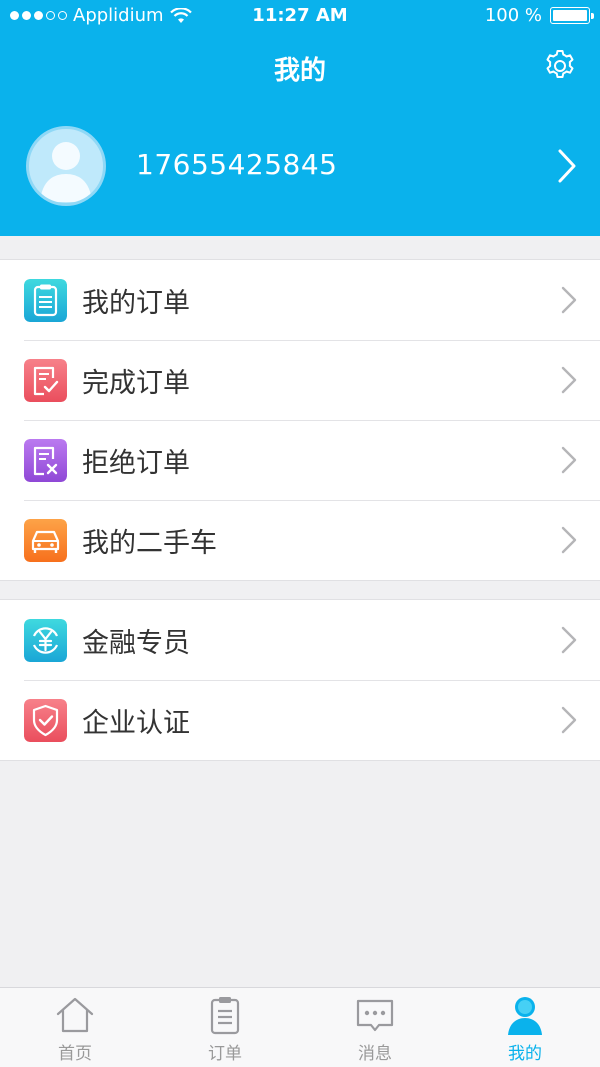 The width and height of the screenshot is (600, 1067). What do you see at coordinates (572, 15) in the screenshot?
I see `battery-icon` at bounding box center [572, 15].